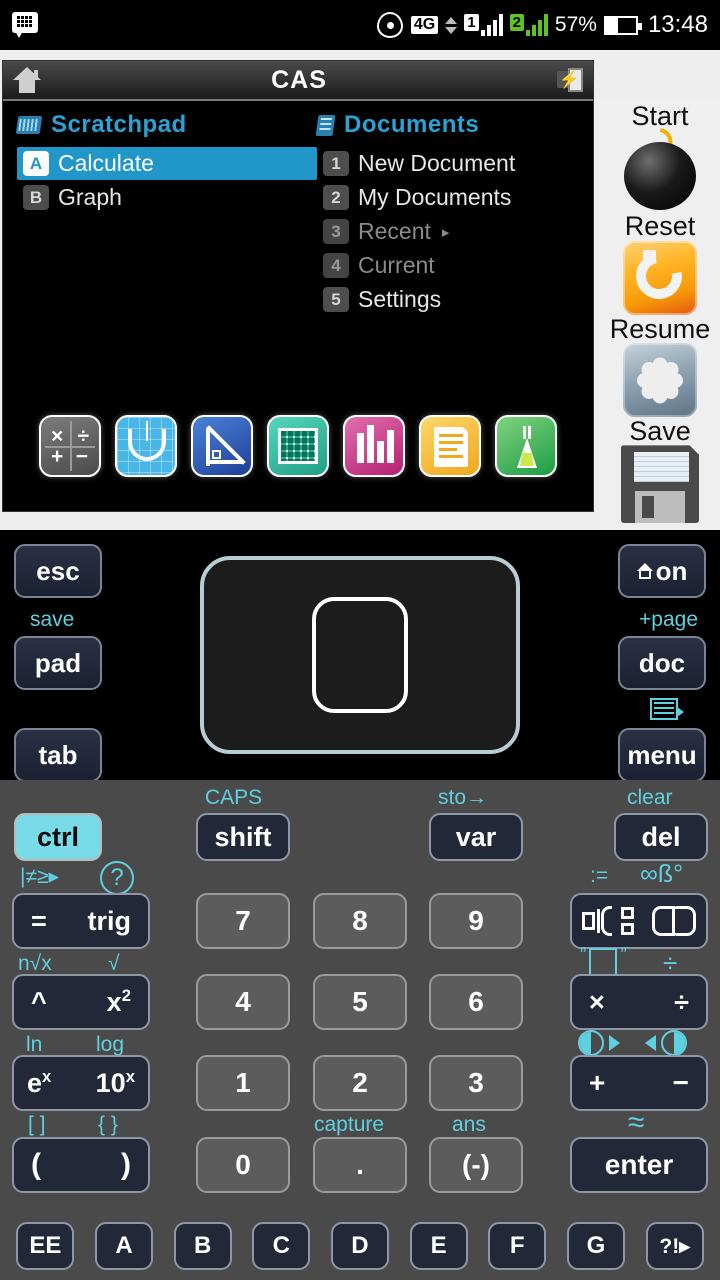 Image resolution: width=720 pixels, height=1280 pixels. Describe the element at coordinates (374, 446) in the screenshot. I see `data-statistics-app-icon` at that location.